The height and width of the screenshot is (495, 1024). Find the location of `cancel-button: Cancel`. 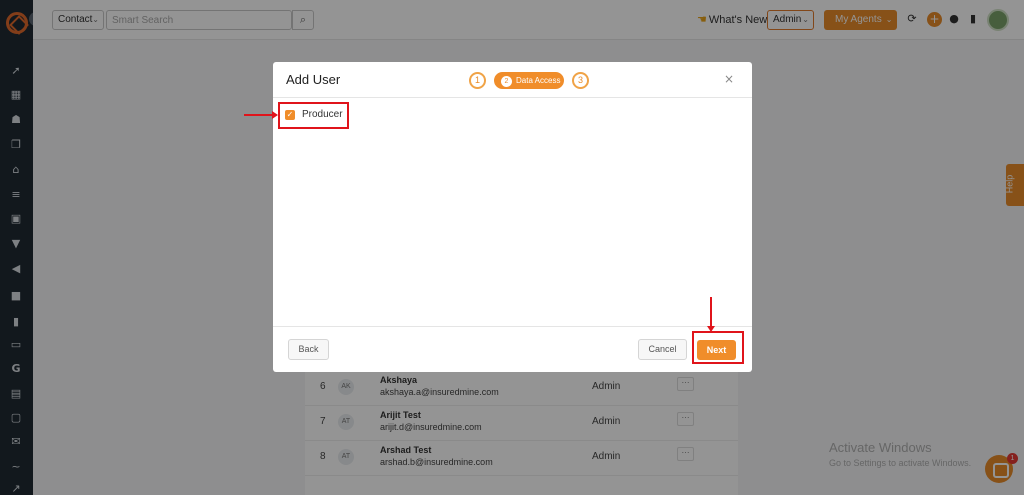

cancel-button: Cancel is located at coordinates (662, 349).